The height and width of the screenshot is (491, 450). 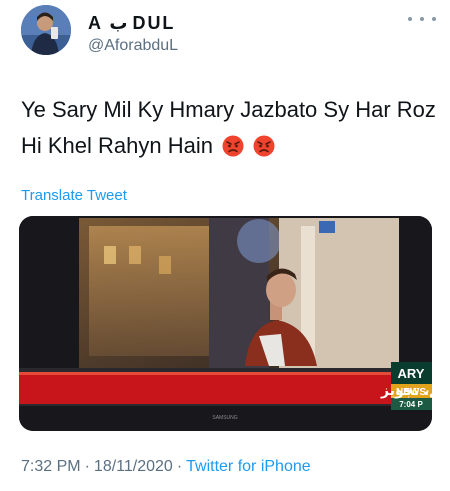 I want to click on translate-tweet-link: Translate Tweet, so click(x=74, y=195).